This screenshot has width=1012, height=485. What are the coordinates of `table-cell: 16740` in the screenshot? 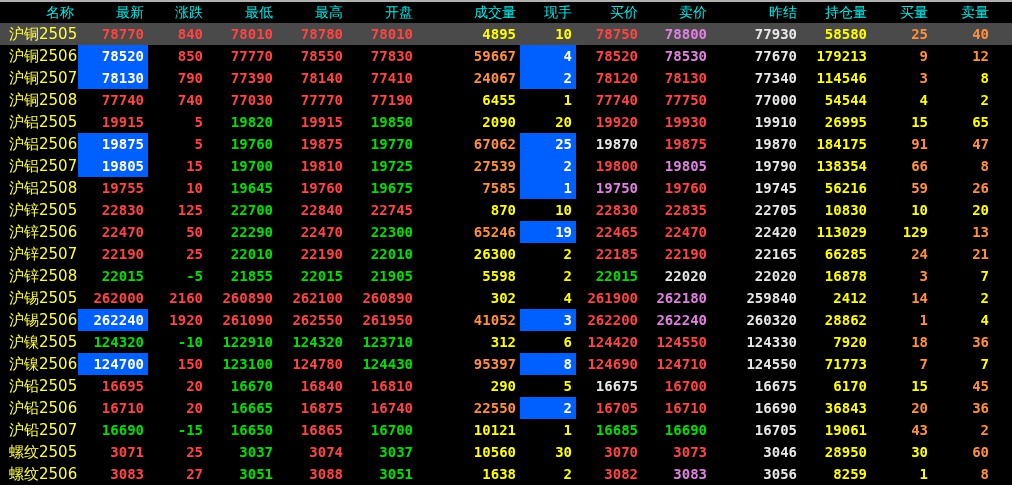 It's located at (391, 408).